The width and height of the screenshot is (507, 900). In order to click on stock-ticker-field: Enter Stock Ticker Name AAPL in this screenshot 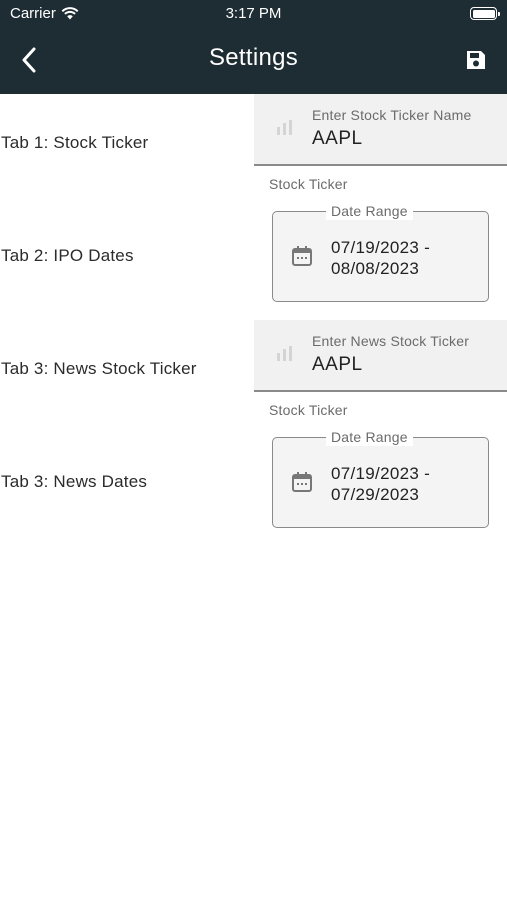, I will do `click(380, 130)`.